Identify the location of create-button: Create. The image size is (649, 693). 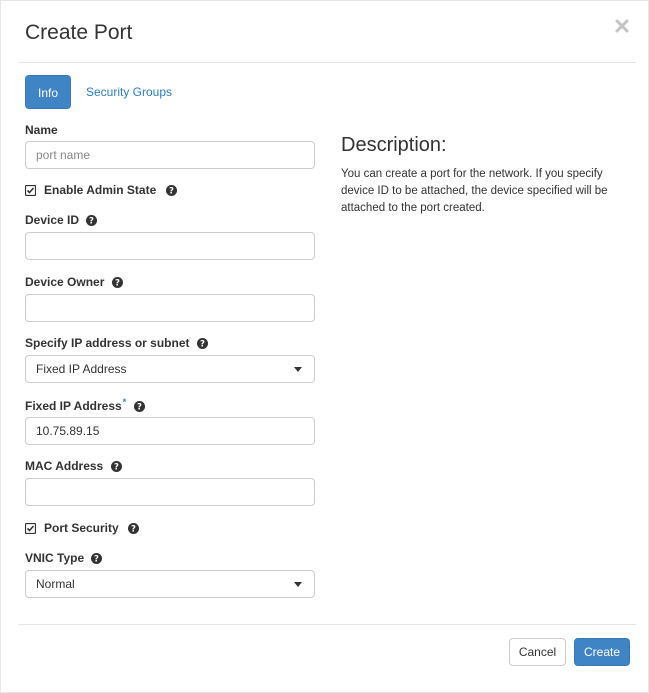
(602, 652).